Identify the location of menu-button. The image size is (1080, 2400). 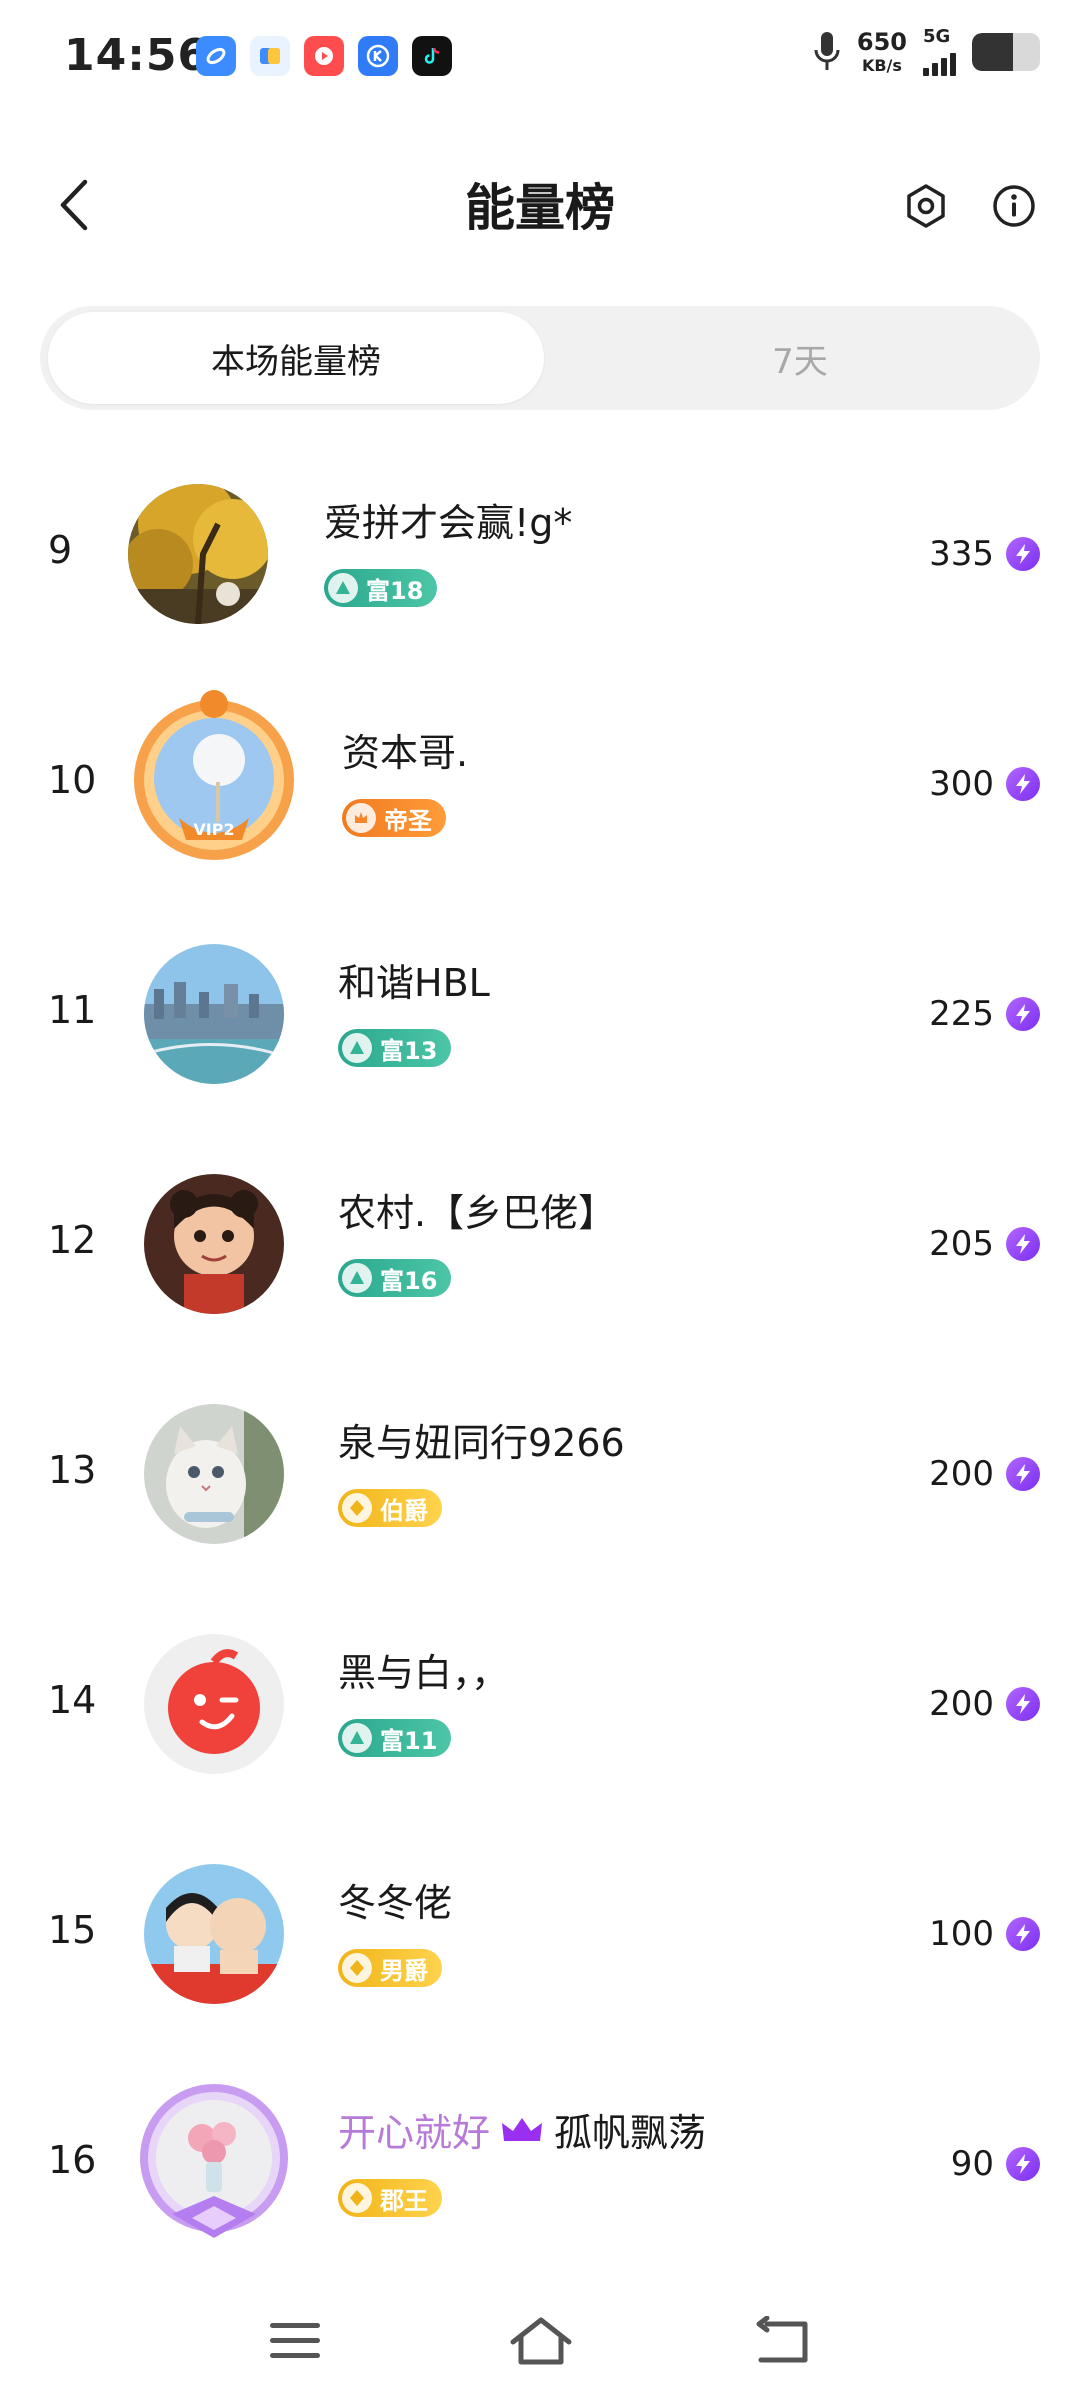
(295, 2341).